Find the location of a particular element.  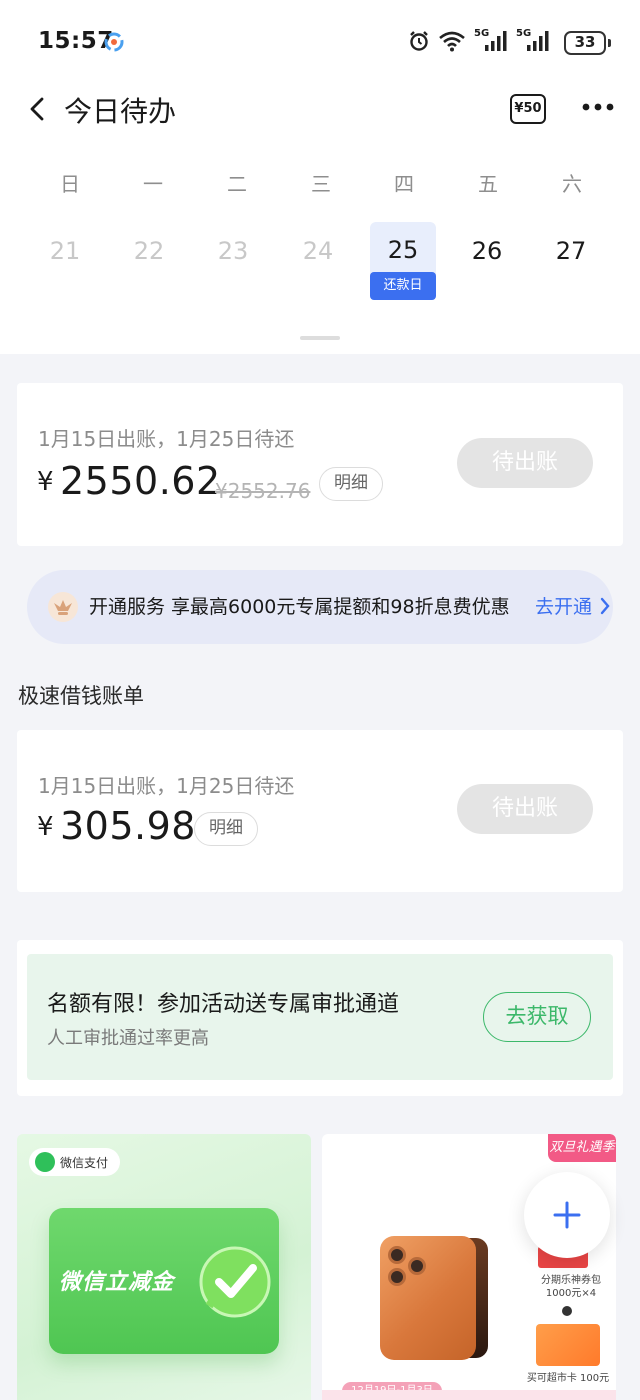

weekday-label: 二 is located at coordinates (237, 184).